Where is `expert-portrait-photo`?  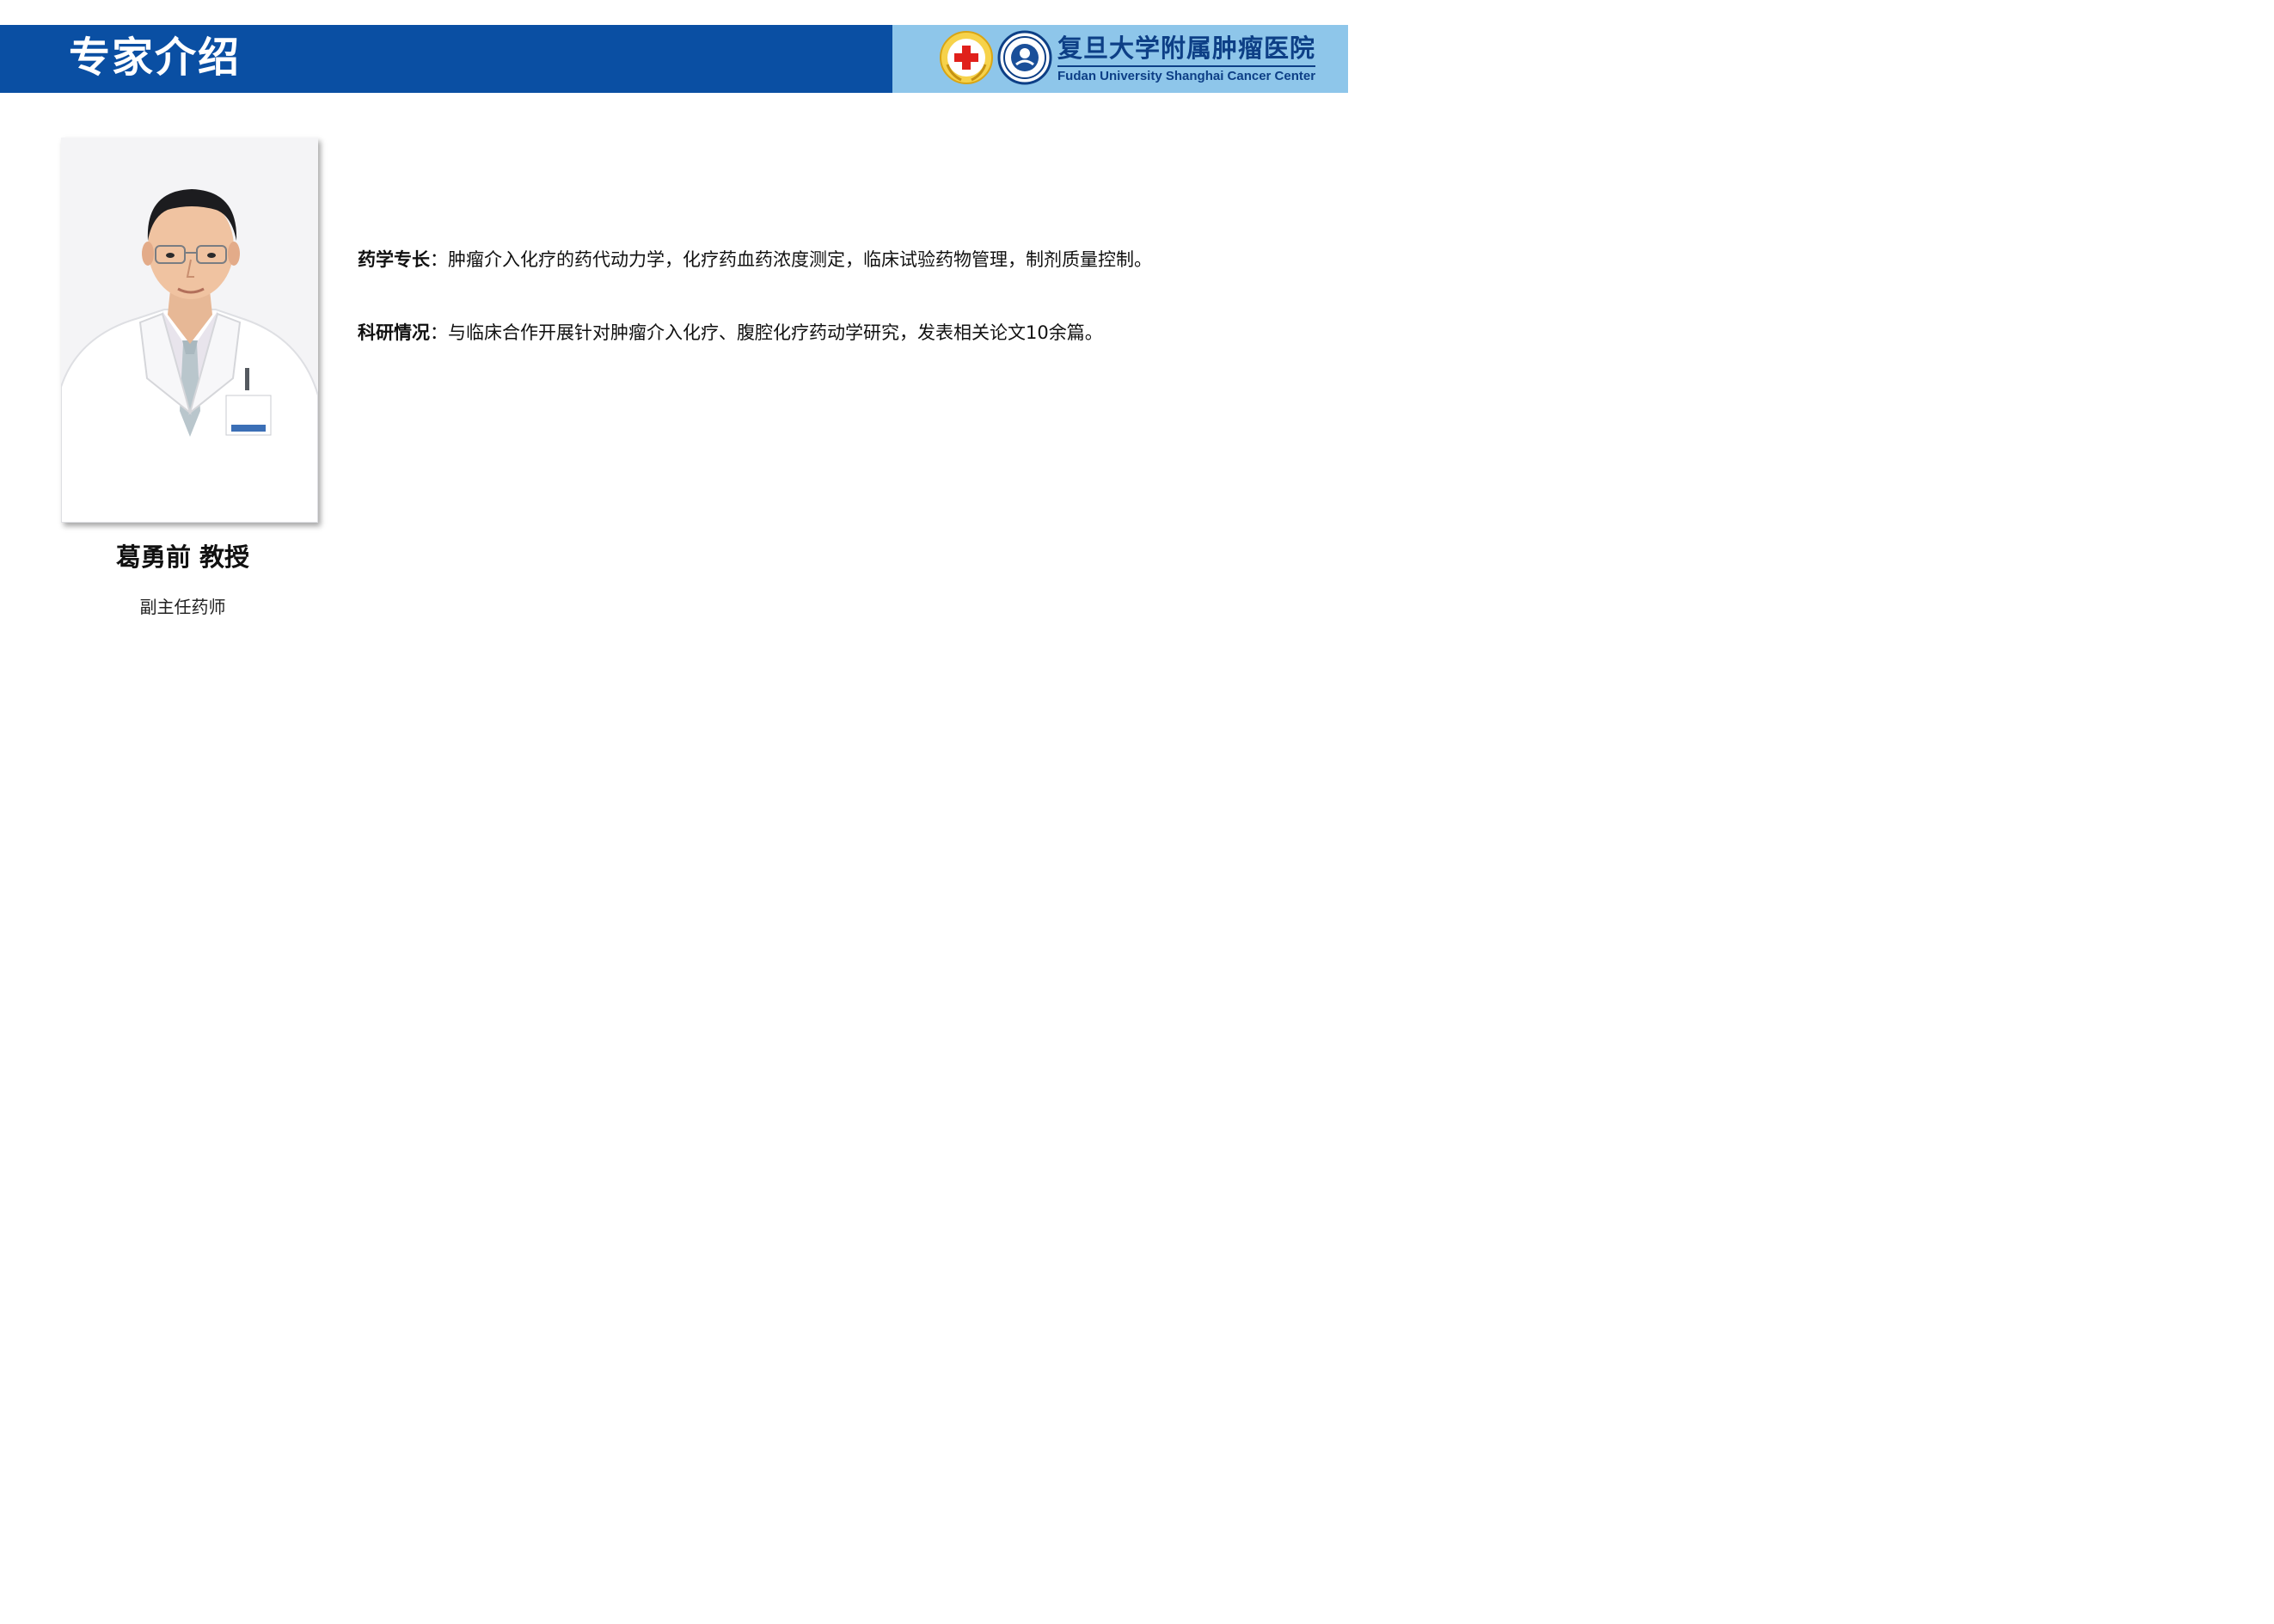
expert-portrait-photo is located at coordinates (189, 330).